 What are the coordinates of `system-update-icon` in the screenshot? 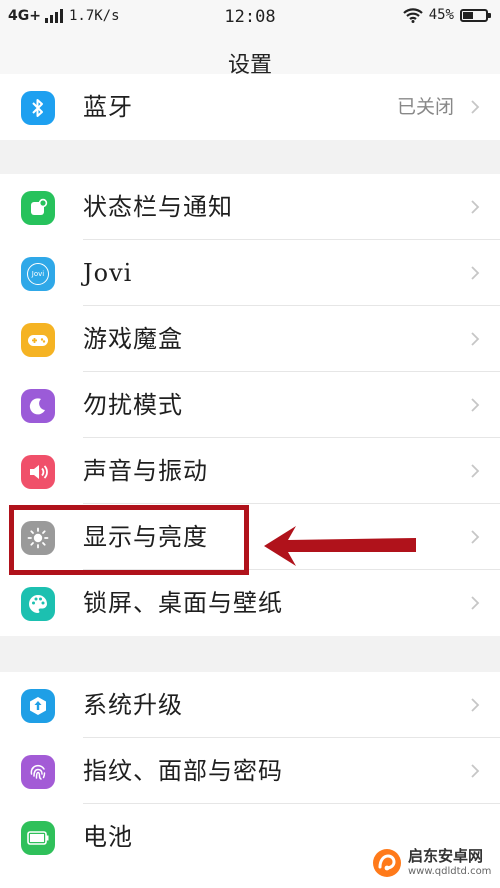 It's located at (38, 706).